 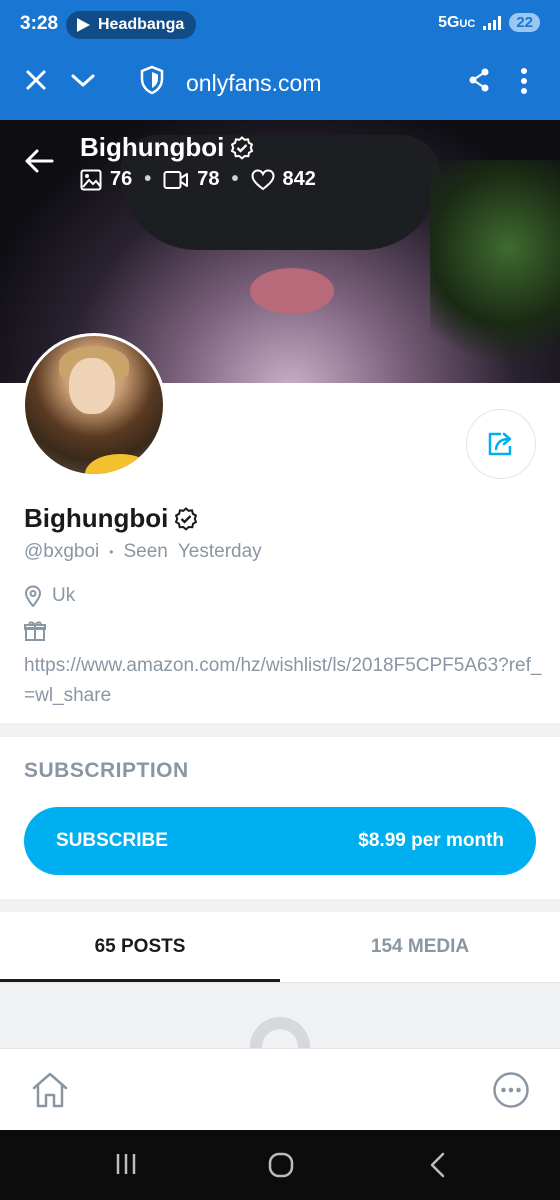 I want to click on subscription-section: SUBSCRIPTION SUBSCRIBE $8.99 per month, so click(x=280, y=818).